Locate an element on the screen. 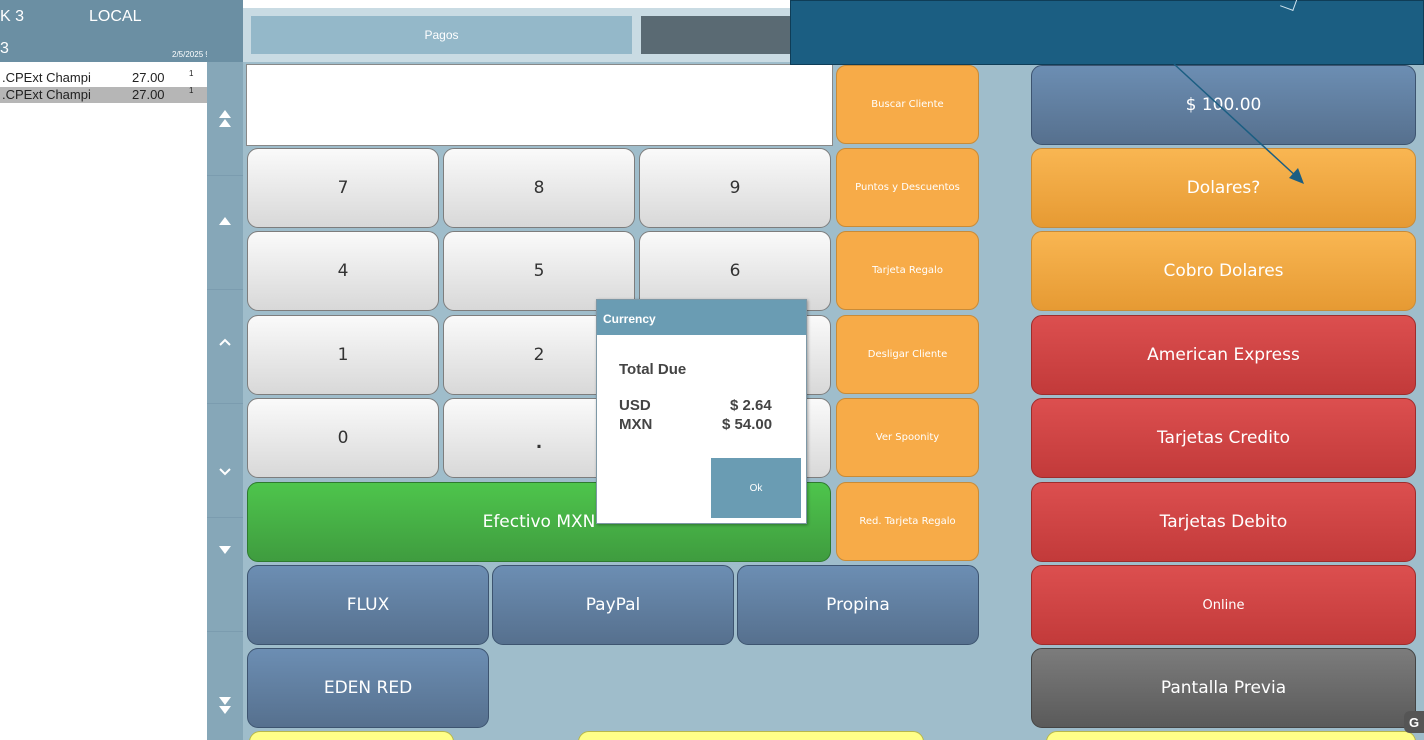 This screenshot has height=740, width=1424. order-row-selected: .CPExt Champi 27.00 1 is located at coordinates (103, 94).